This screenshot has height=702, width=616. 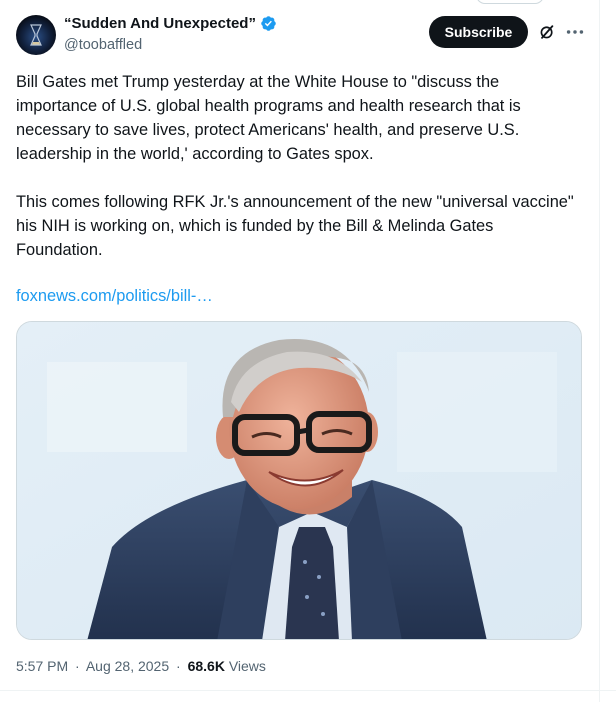 What do you see at coordinates (127, 666) in the screenshot?
I see `tweet-date: Aug 28, 2025` at bounding box center [127, 666].